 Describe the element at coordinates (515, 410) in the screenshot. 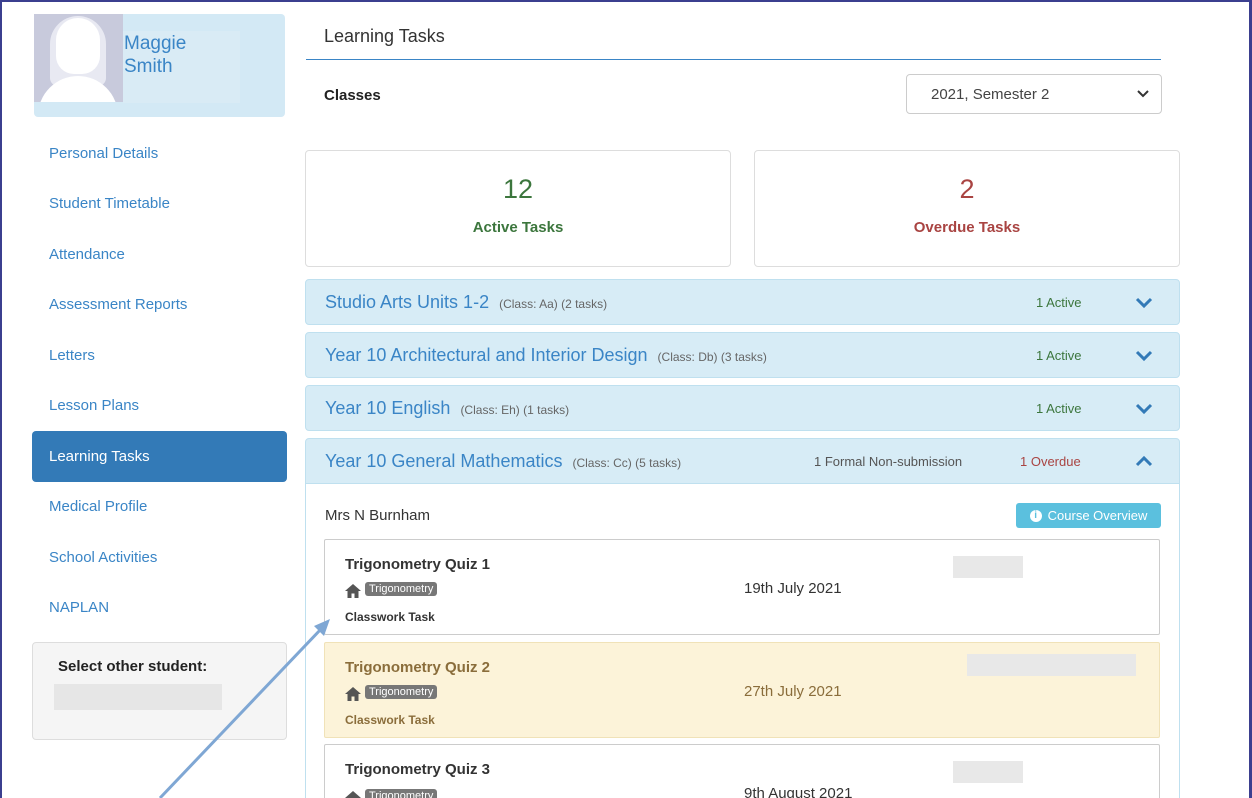

I see `course-meta: (Class: Eh) (1 tasks)` at that location.